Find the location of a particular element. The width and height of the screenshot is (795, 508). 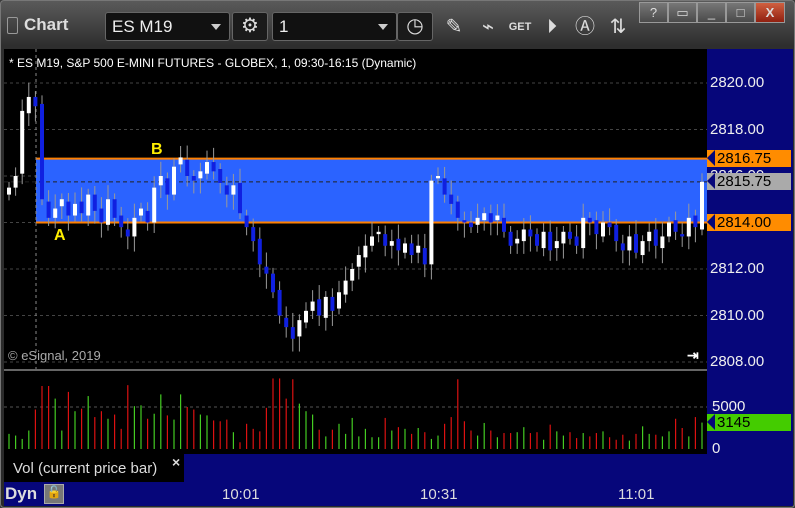

help-button: ? is located at coordinates (653, 12).